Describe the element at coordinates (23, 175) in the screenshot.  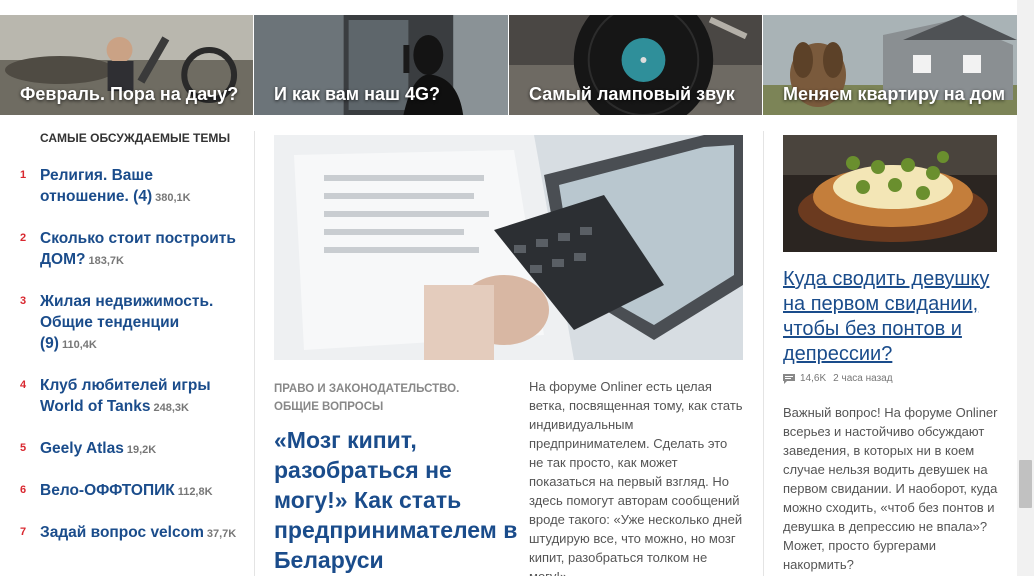
I see `topic-rank: 1` at that location.